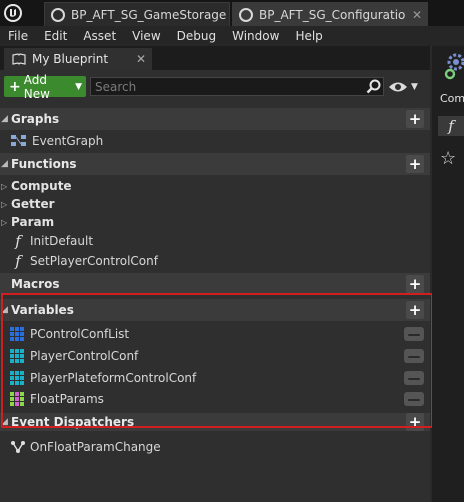  What do you see at coordinates (215, 186) in the screenshot?
I see `category-compute: ▷ Compute` at bounding box center [215, 186].